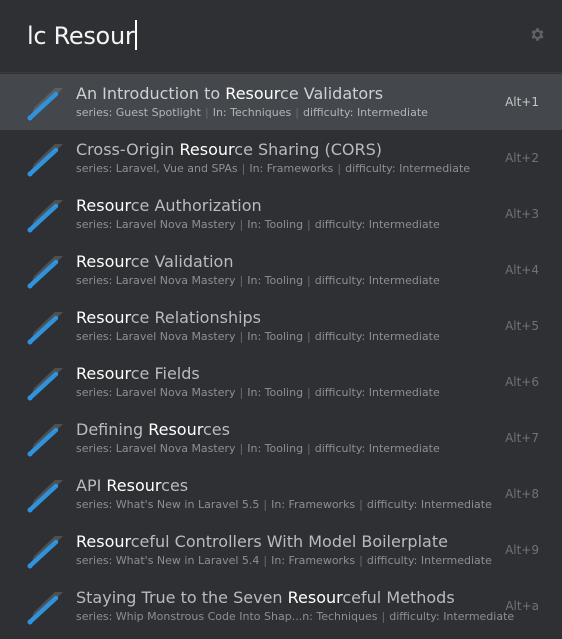 The width and height of the screenshot is (562, 639). What do you see at coordinates (196, 317) in the screenshot?
I see `title-text: ce Relationships` at bounding box center [196, 317].